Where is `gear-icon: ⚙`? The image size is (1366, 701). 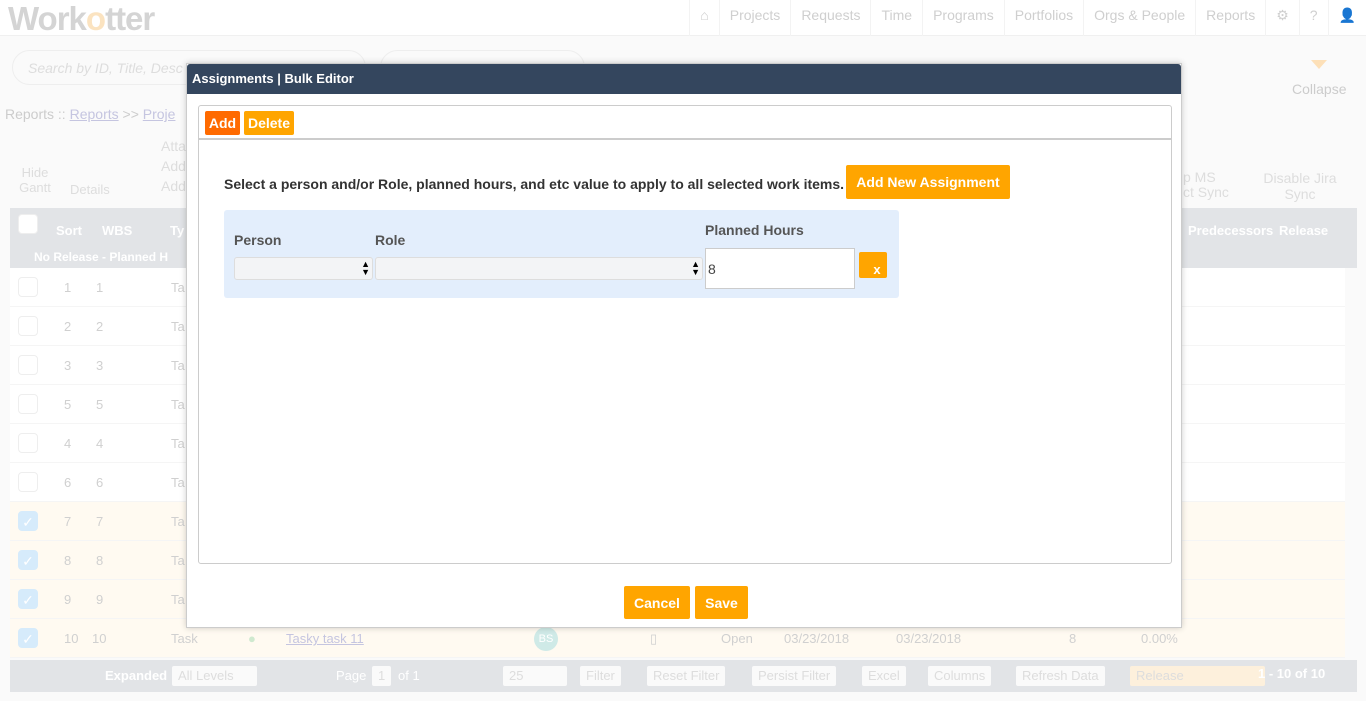
gear-icon: ⚙ is located at coordinates (1282, 18).